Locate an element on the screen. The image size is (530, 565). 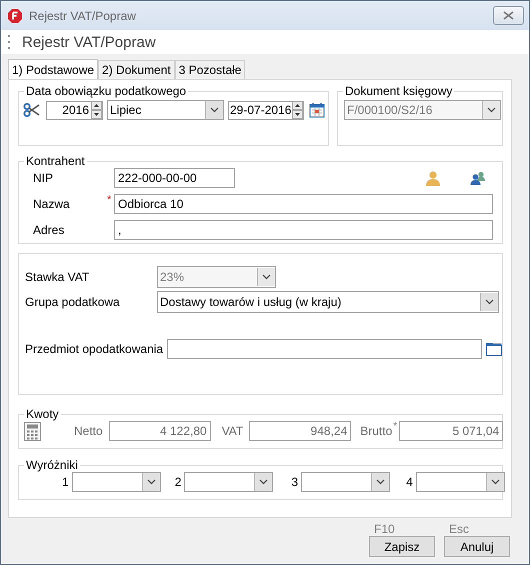
form-title: Rejestr VAT/Popraw is located at coordinates (89, 42).